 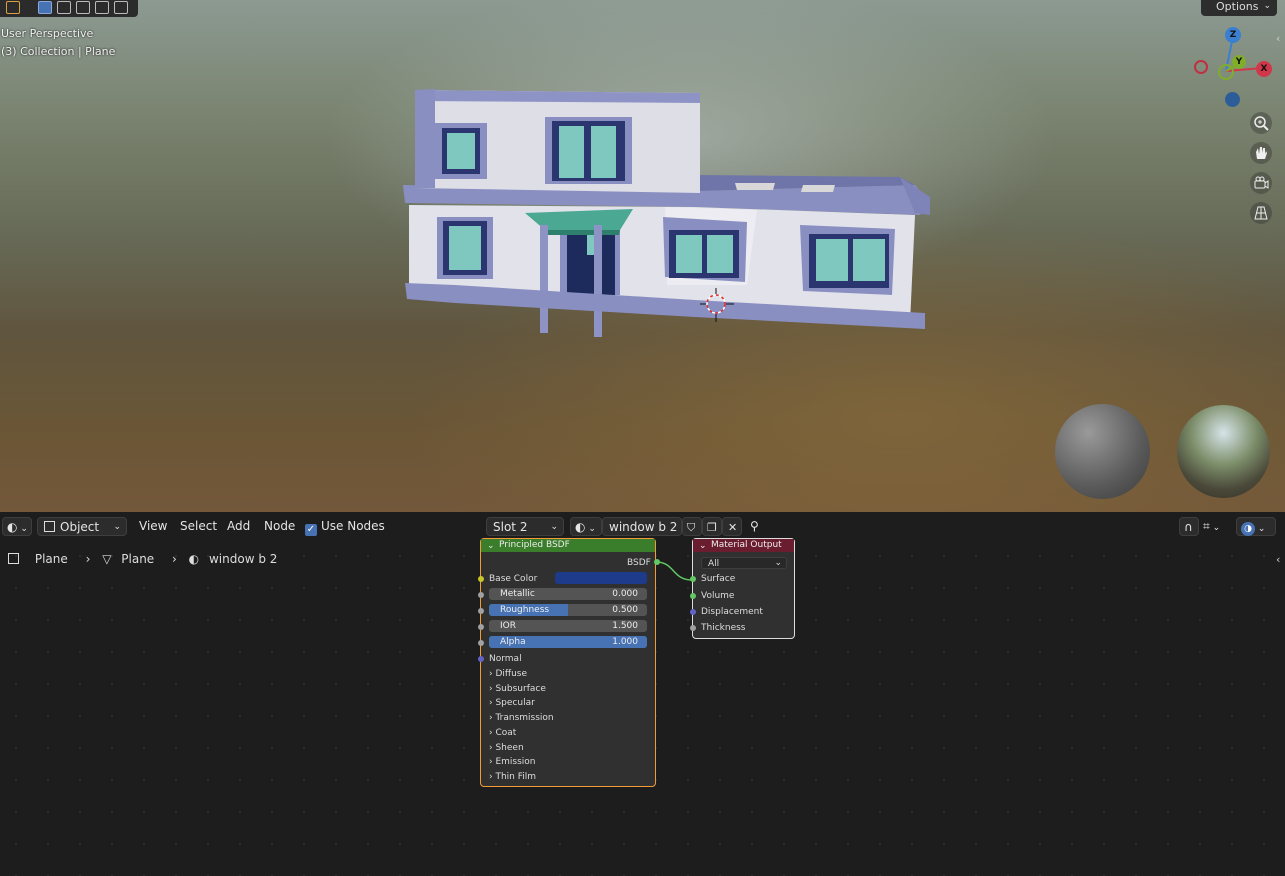 I want to click on surface-input-label: Surface, so click(x=718, y=579).